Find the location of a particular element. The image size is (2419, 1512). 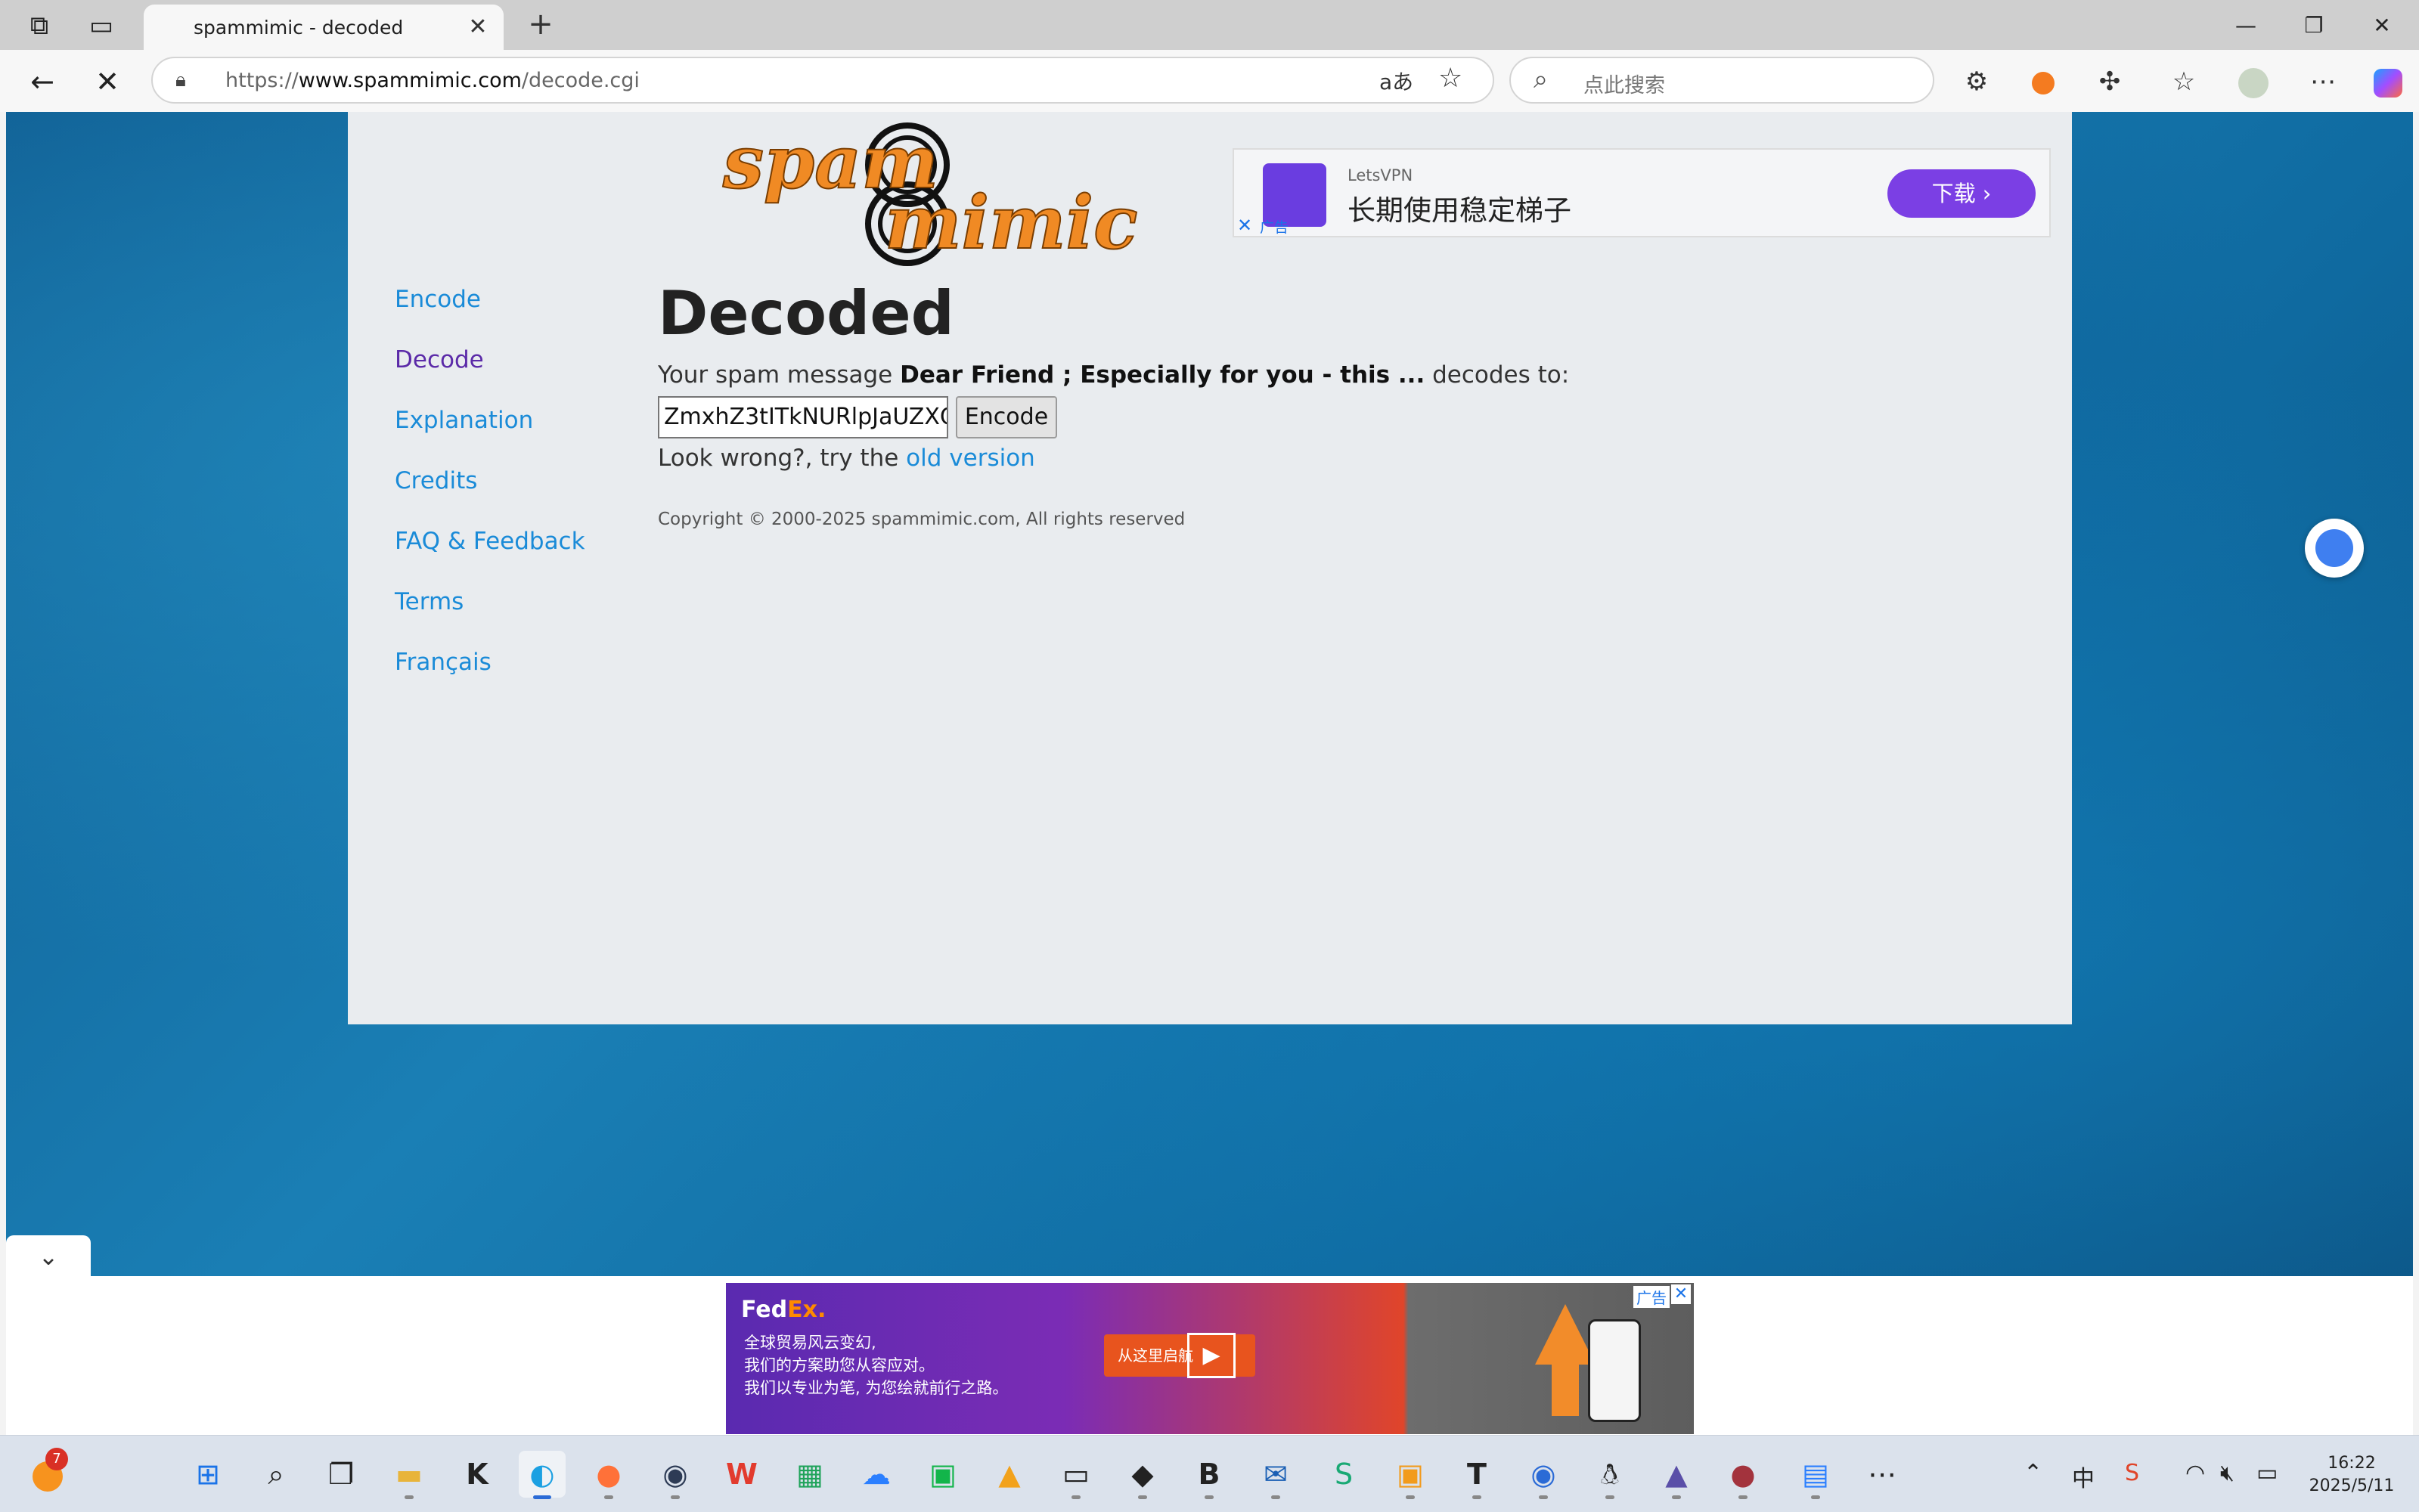

volume-muted-icon: 🔇︎ is located at coordinates (2227, 1473).